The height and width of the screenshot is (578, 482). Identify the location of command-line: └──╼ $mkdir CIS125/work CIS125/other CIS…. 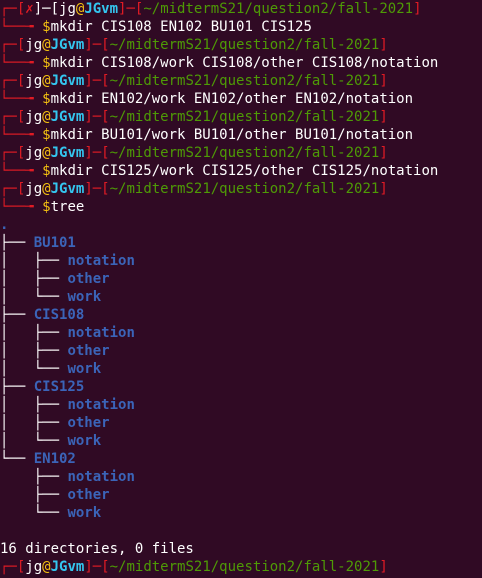
(219, 171).